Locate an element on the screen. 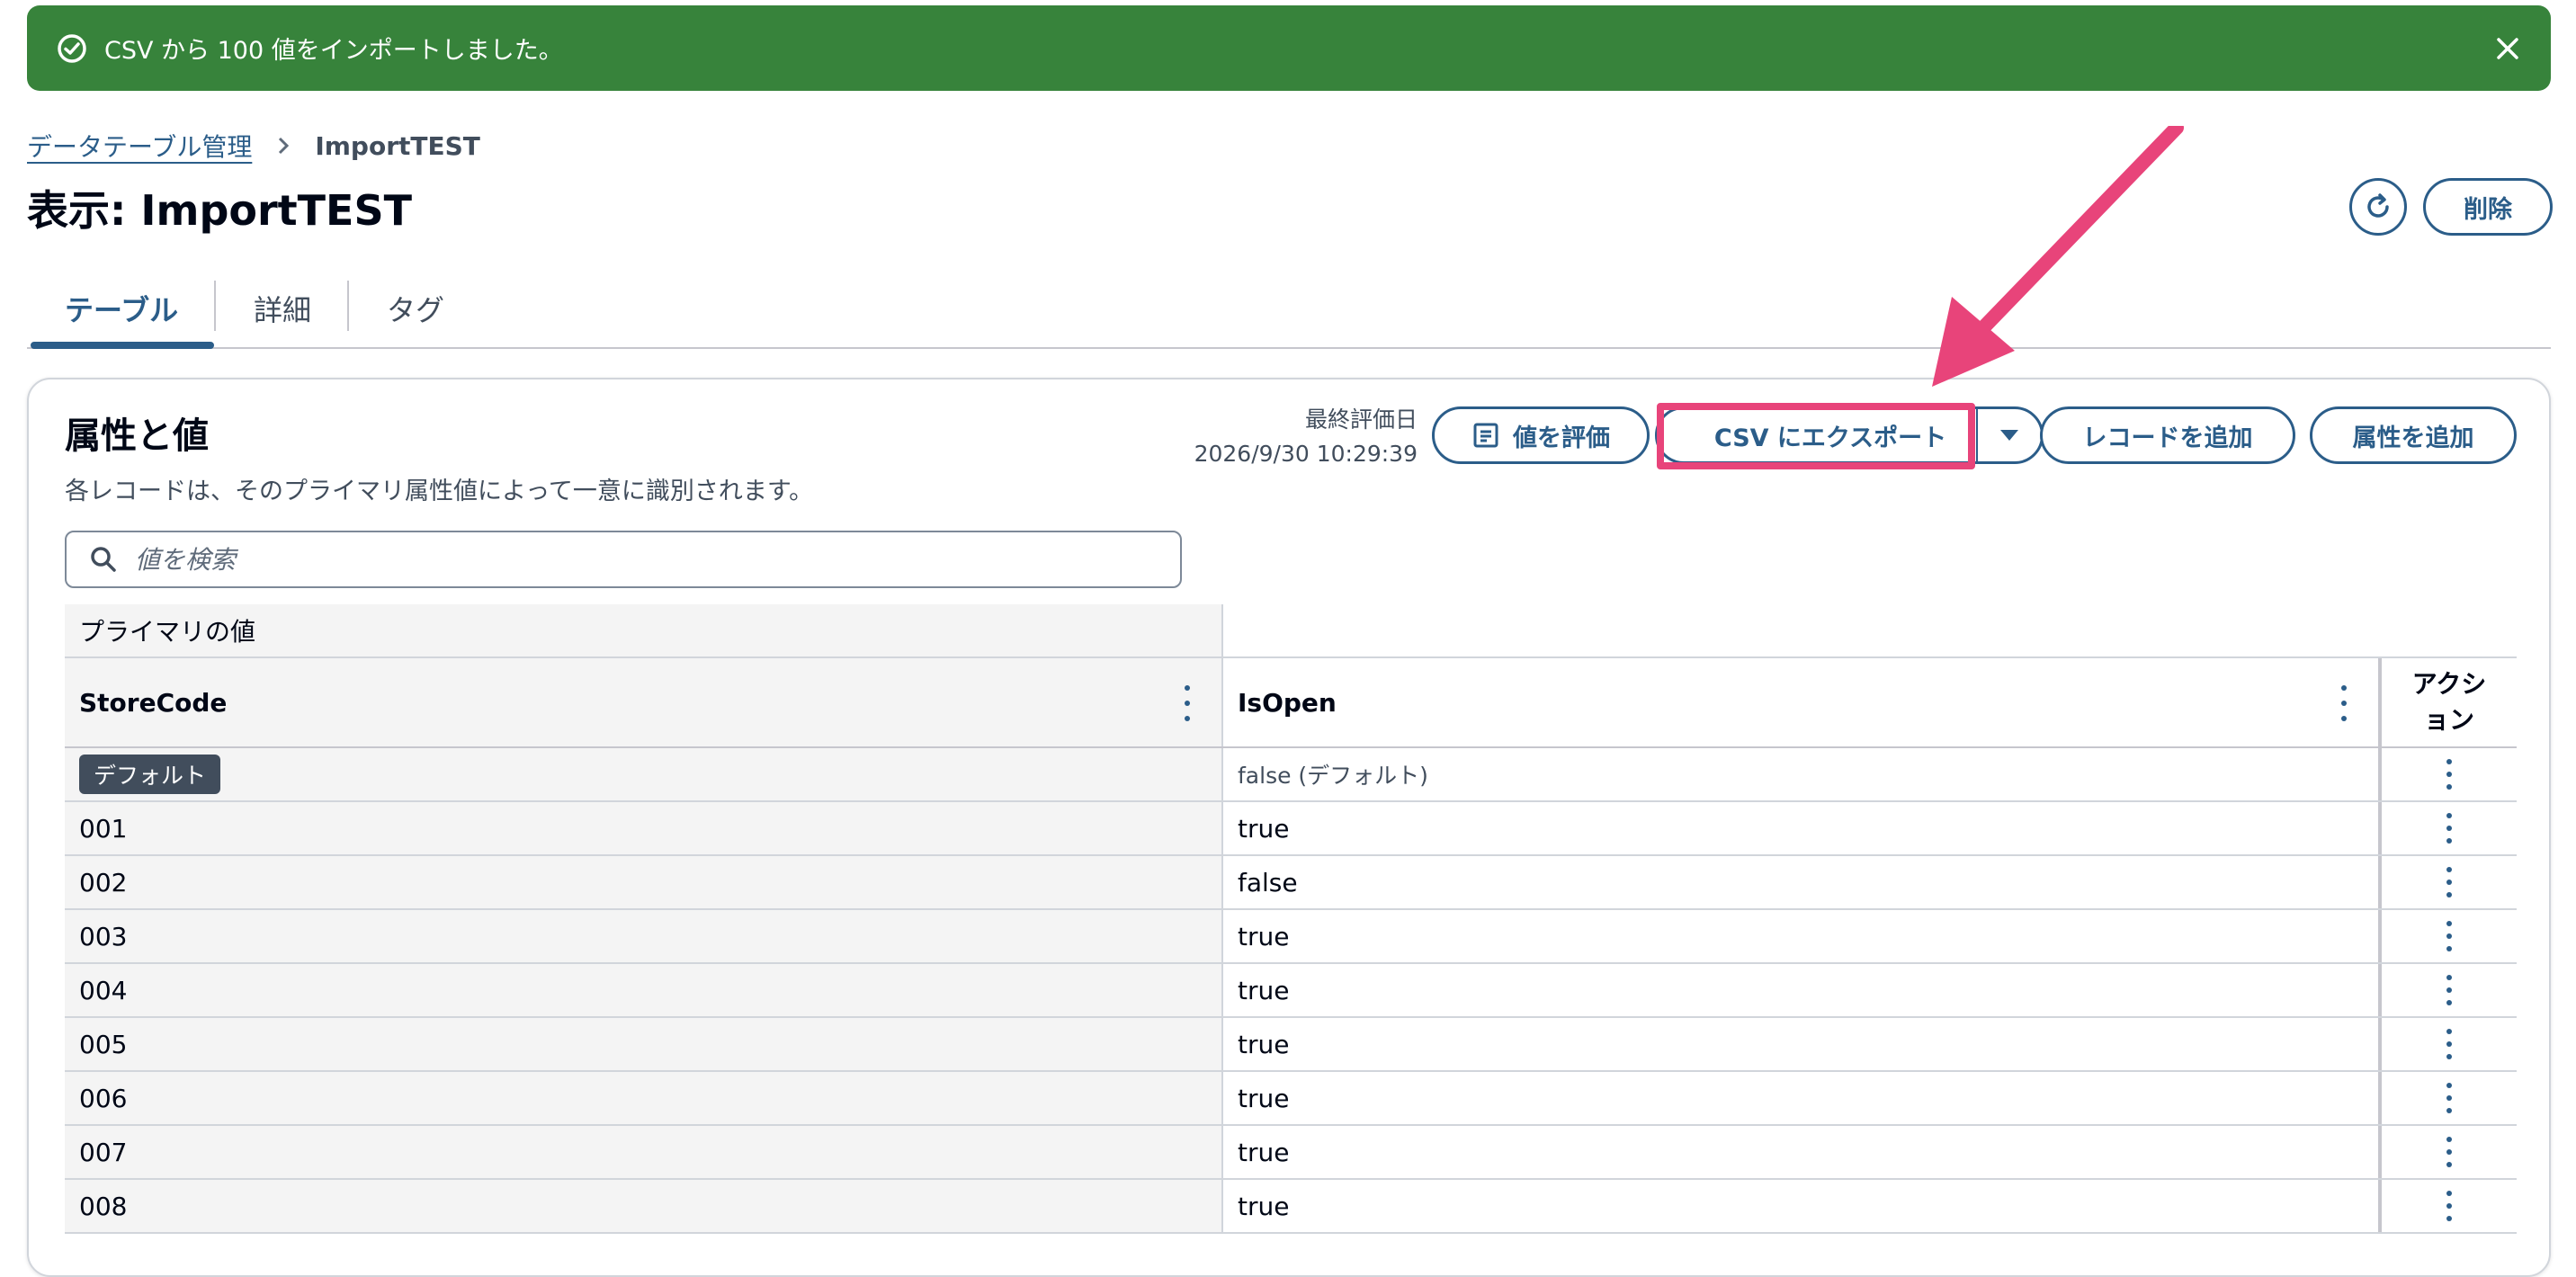  panel-description: 各レコードは、そのプライマリ属性値によって一意に識別されます。 is located at coordinates (439, 492).